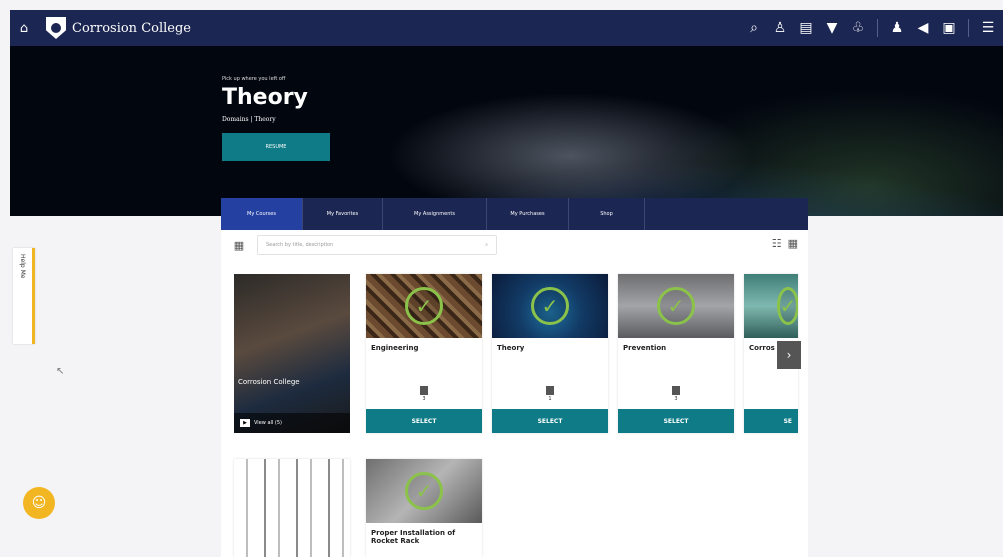  Describe the element at coordinates (60, 371) in the screenshot. I see `mouse-cursor-icon: ↖` at that location.